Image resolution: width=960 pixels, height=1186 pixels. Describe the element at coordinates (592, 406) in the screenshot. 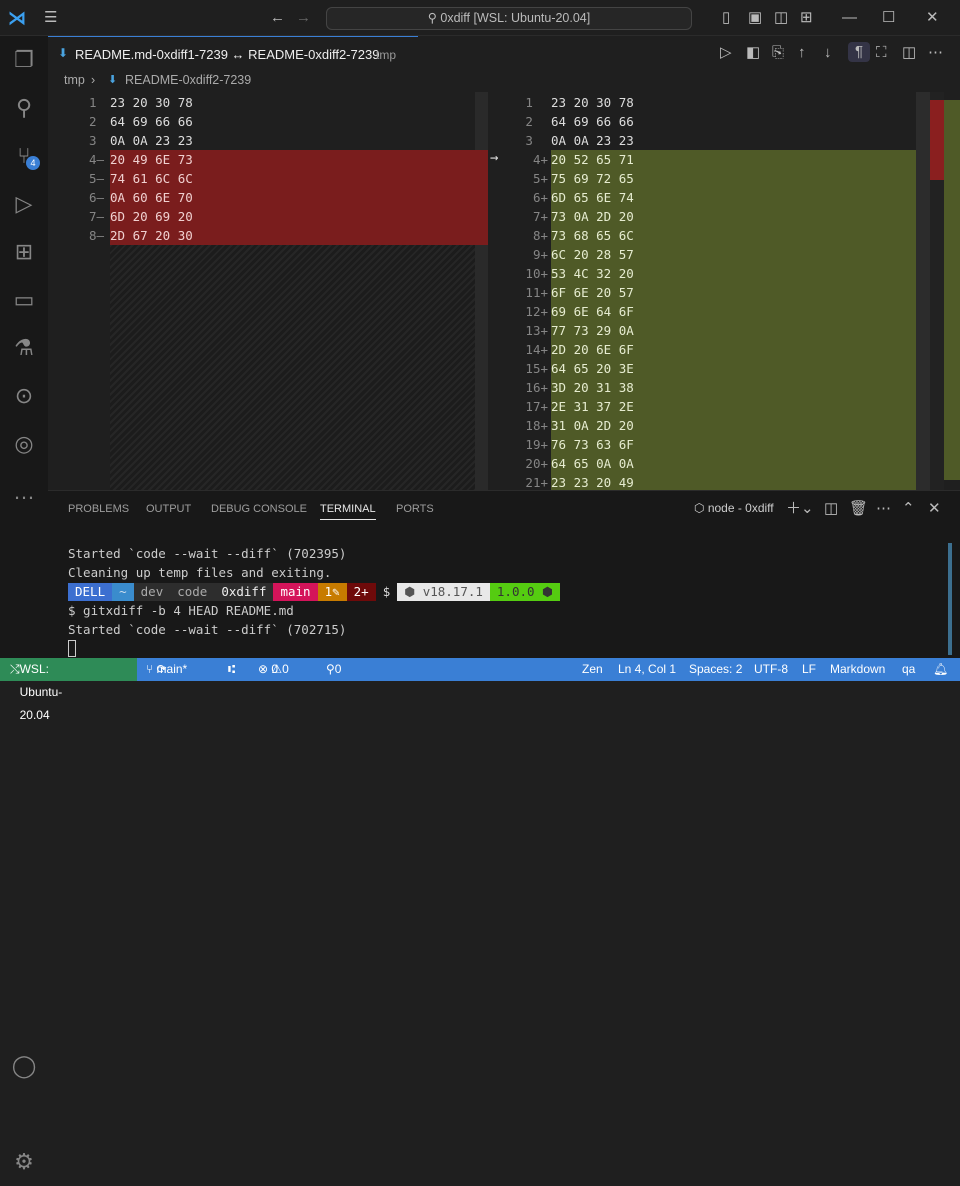

I see `code-line: 2E 31 37 2E` at that location.